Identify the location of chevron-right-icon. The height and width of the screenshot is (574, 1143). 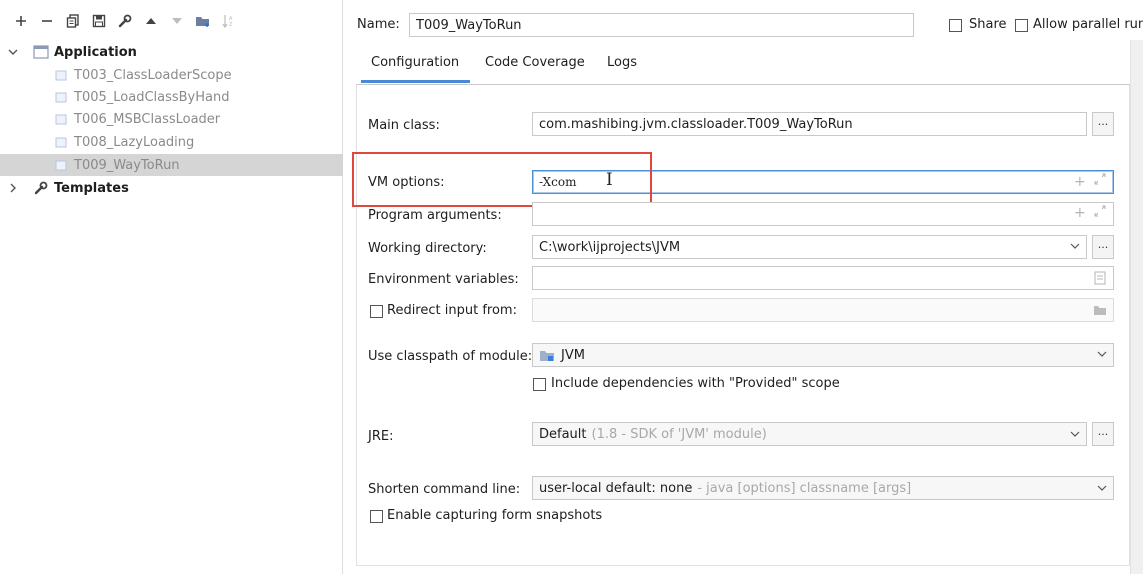
(13, 188).